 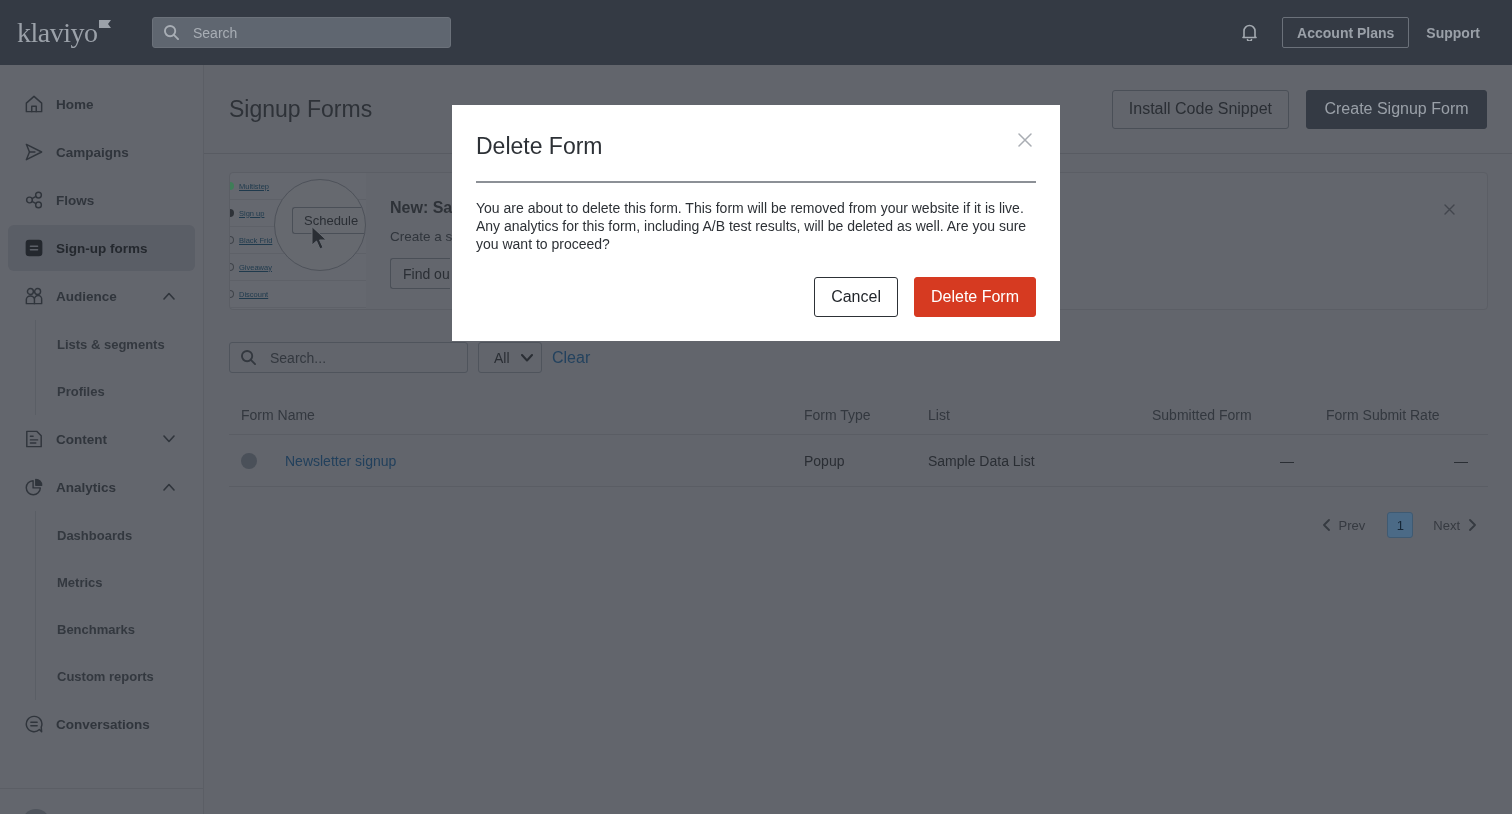 I want to click on cancel-button: Cancel, so click(x=856, y=297).